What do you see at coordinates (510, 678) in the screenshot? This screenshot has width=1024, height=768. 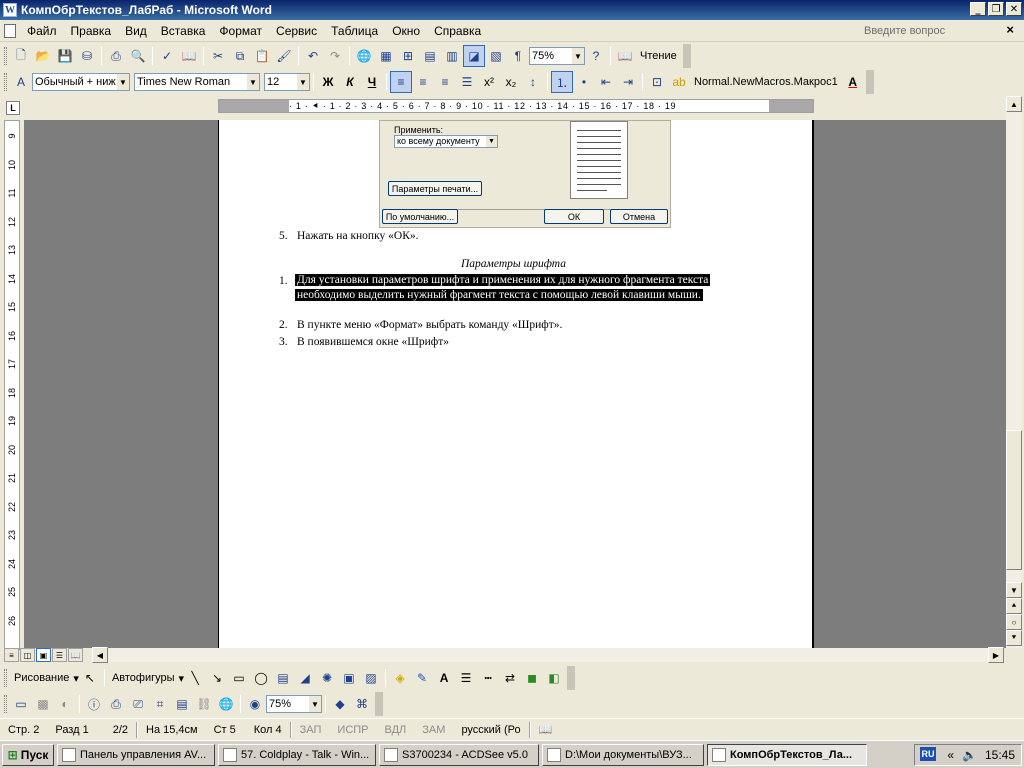 I see `arrow-style-icon: ⇄` at bounding box center [510, 678].